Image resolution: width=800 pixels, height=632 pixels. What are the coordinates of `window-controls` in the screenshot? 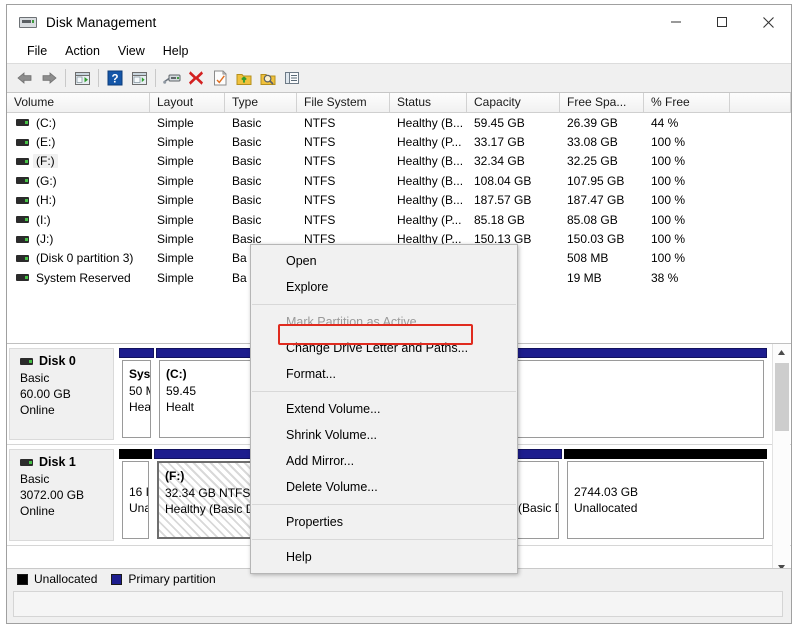 It's located at (722, 22).